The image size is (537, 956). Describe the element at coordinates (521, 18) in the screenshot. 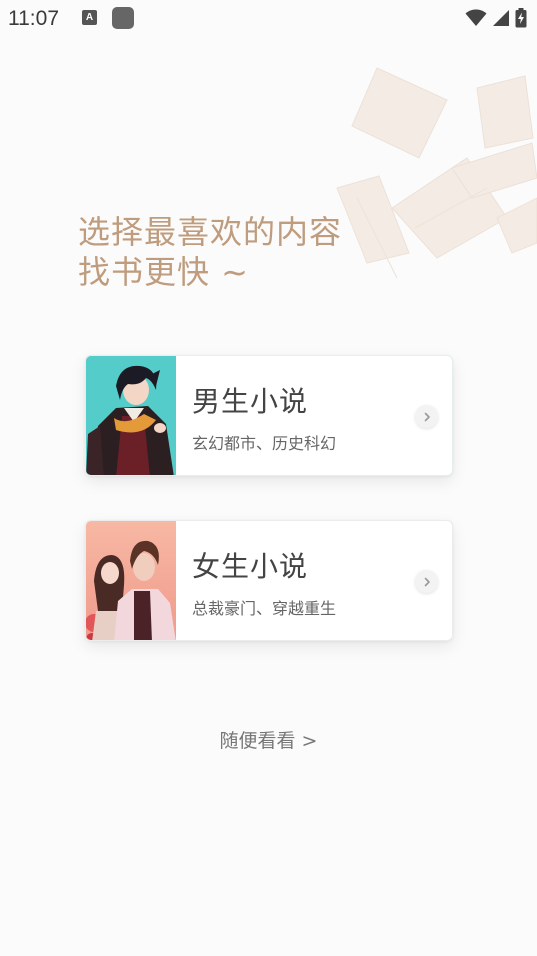

I see `battery-charging-icon` at that location.